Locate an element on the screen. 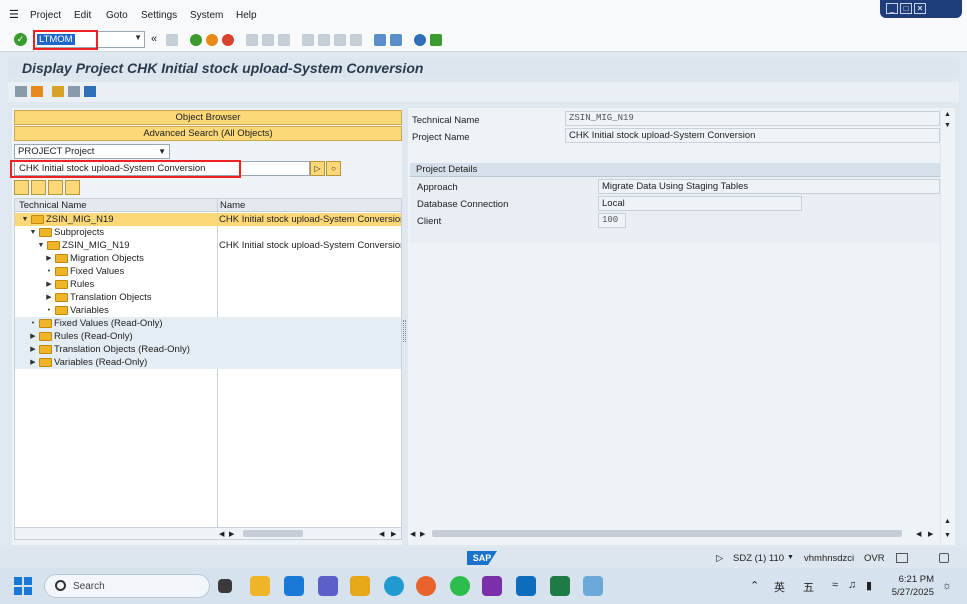  find-next-icon is located at coordinates (284, 40).